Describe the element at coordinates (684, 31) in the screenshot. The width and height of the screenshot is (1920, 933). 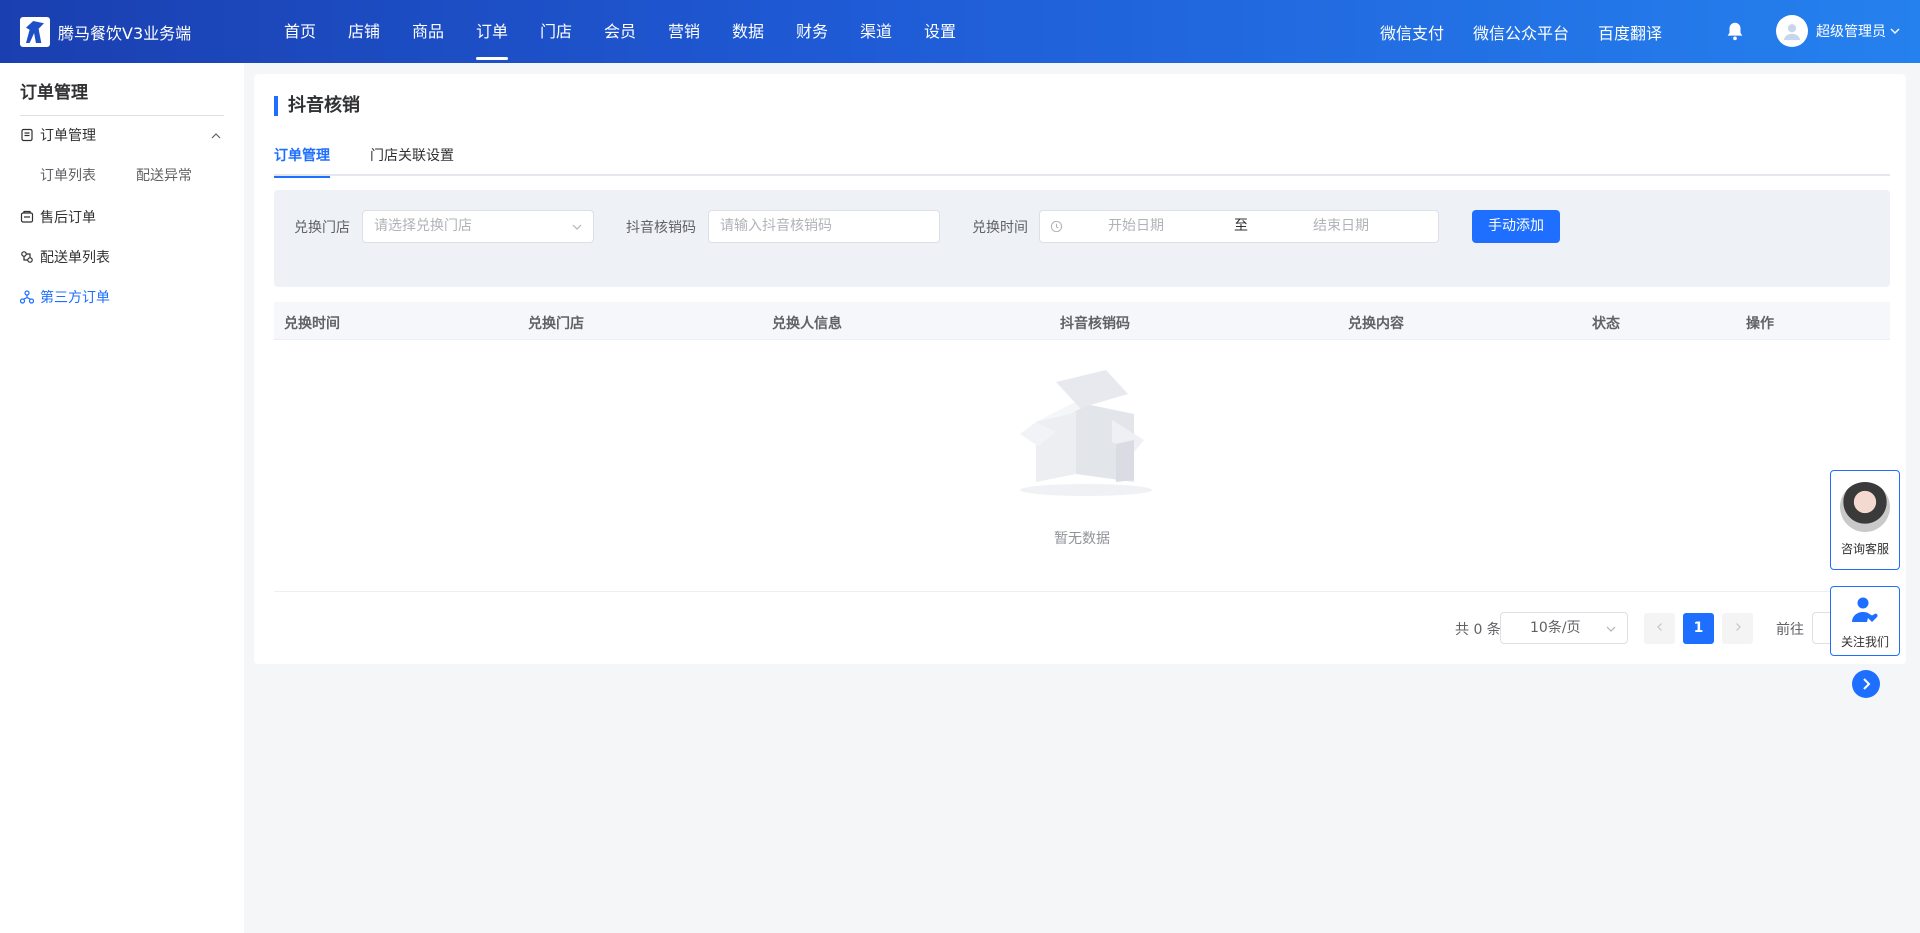
I see `nav-item-marketing: 营销` at that location.